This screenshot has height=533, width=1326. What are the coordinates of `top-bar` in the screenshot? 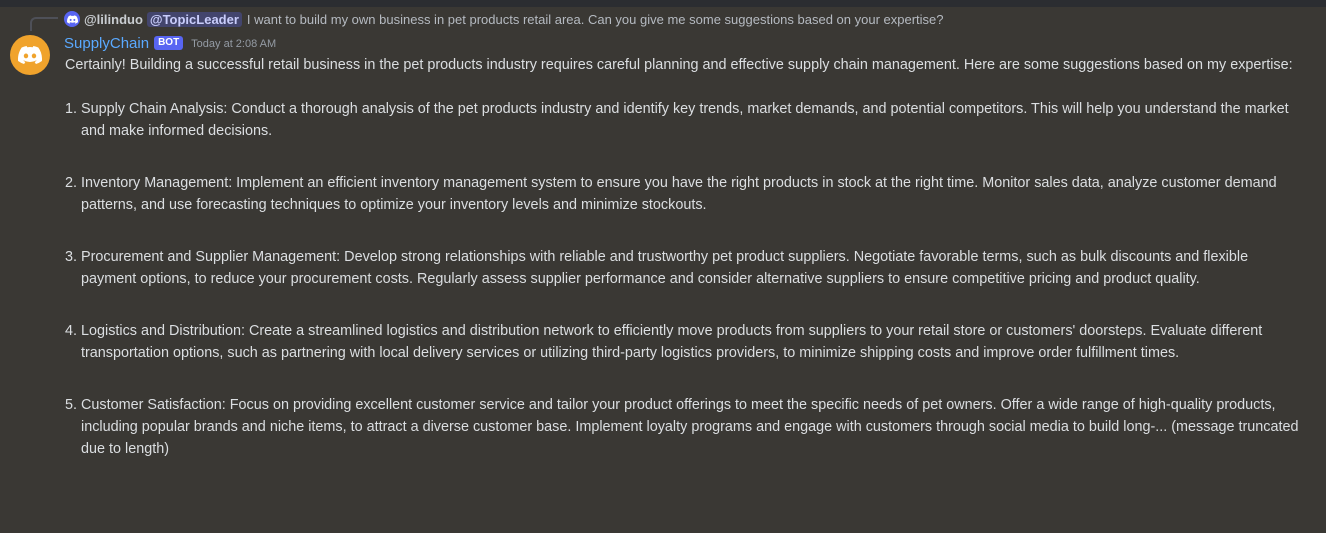 It's located at (663, 3).